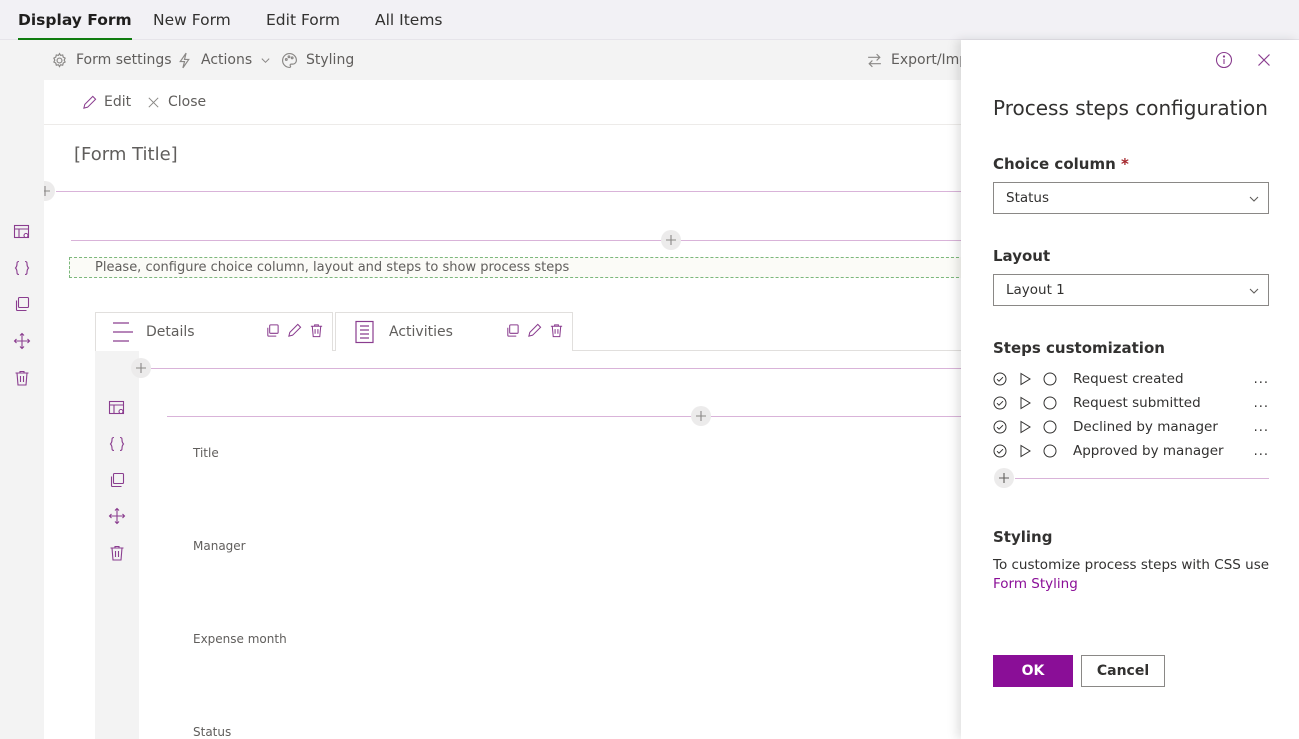 The width and height of the screenshot is (1299, 739). Describe the element at coordinates (219, 546) in the screenshot. I see `field-manager: Manager` at that location.